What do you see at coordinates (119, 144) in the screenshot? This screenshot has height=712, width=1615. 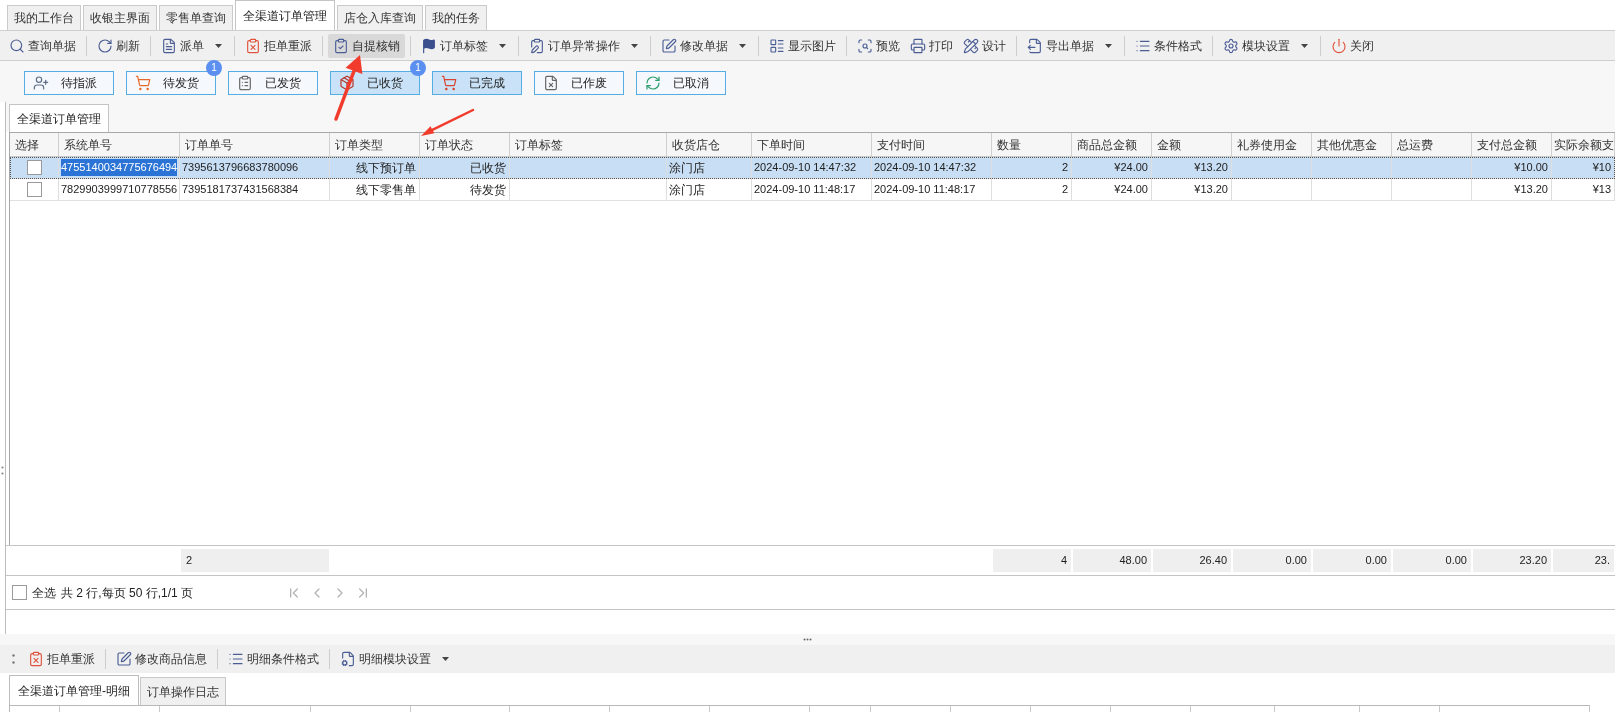 I see `column-header: 系统单号` at bounding box center [119, 144].